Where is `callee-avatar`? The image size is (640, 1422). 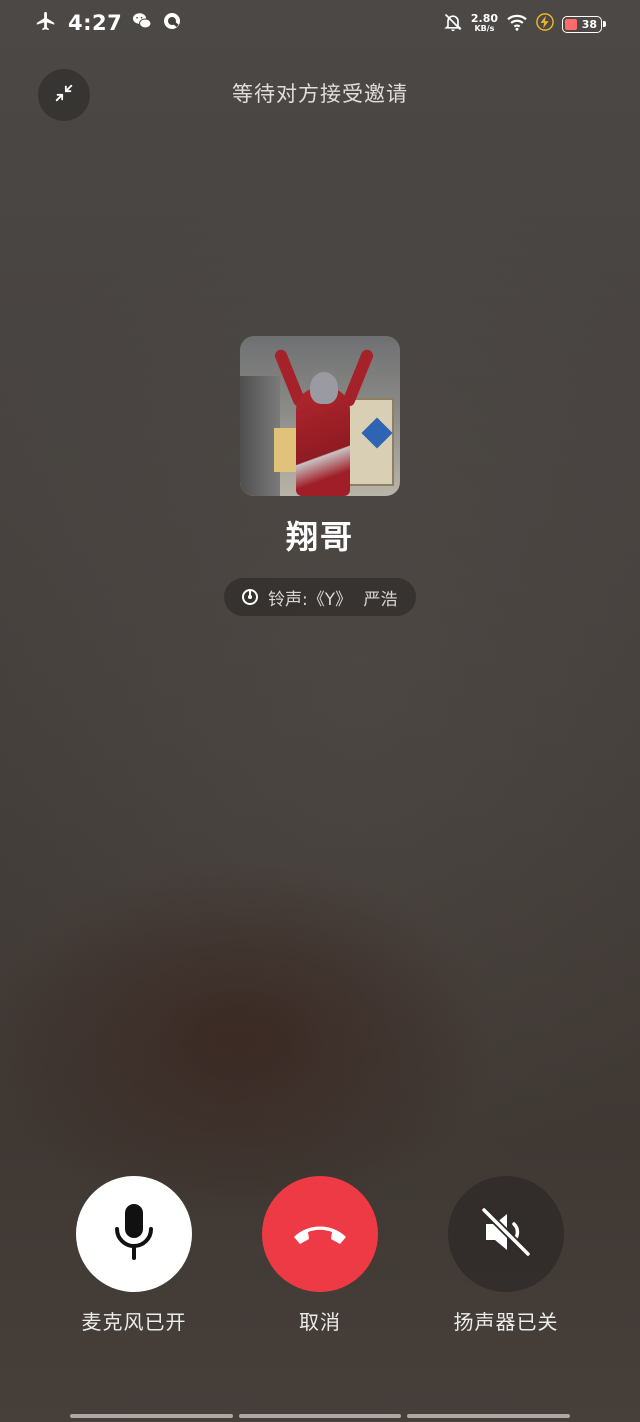
callee-avatar is located at coordinates (320, 416).